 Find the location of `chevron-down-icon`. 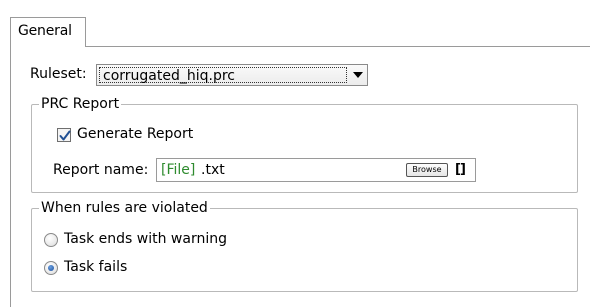

chevron-down-icon is located at coordinates (358, 75).